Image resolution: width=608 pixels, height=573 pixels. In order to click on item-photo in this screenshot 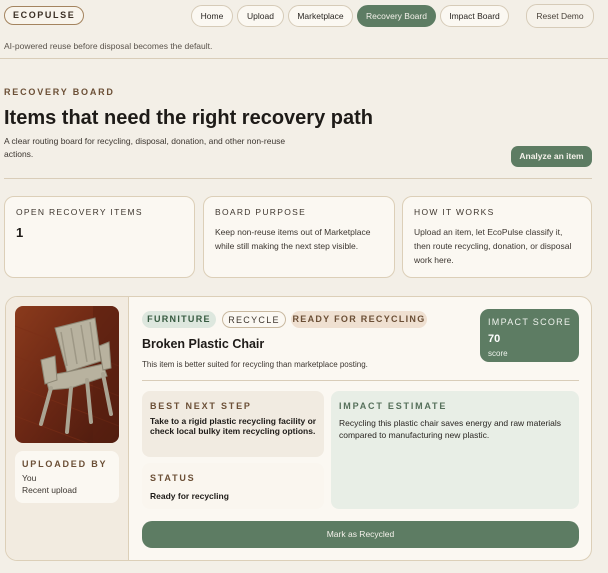, I will do `click(67, 374)`.